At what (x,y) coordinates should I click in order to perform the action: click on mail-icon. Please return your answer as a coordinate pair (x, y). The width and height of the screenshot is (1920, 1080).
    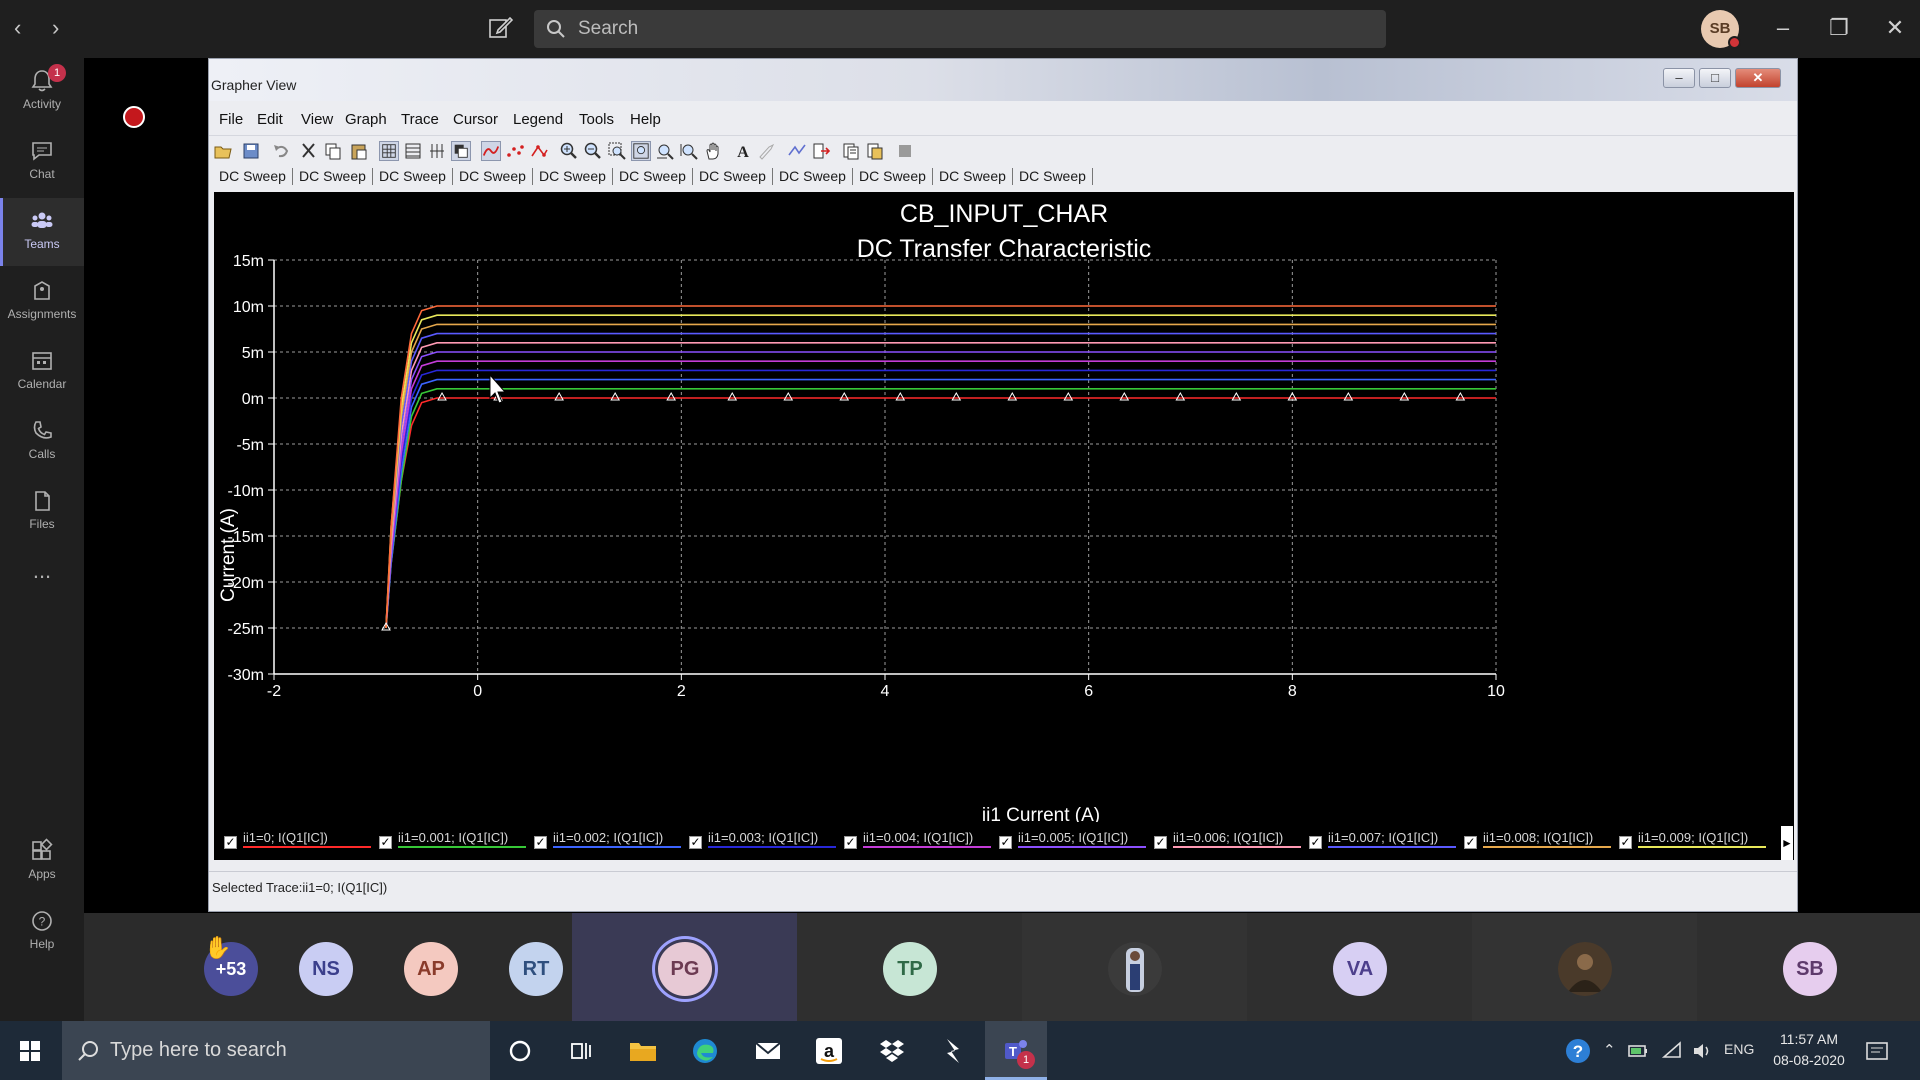
    Looking at the image, I should click on (768, 1051).